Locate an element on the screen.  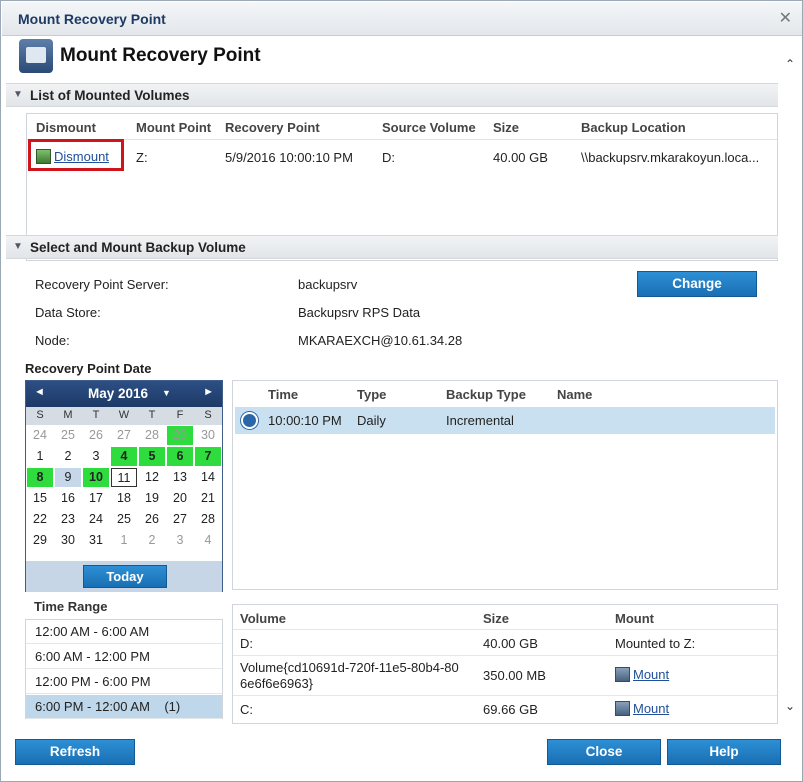
field-value: backupsrv is located at coordinates (328, 284).